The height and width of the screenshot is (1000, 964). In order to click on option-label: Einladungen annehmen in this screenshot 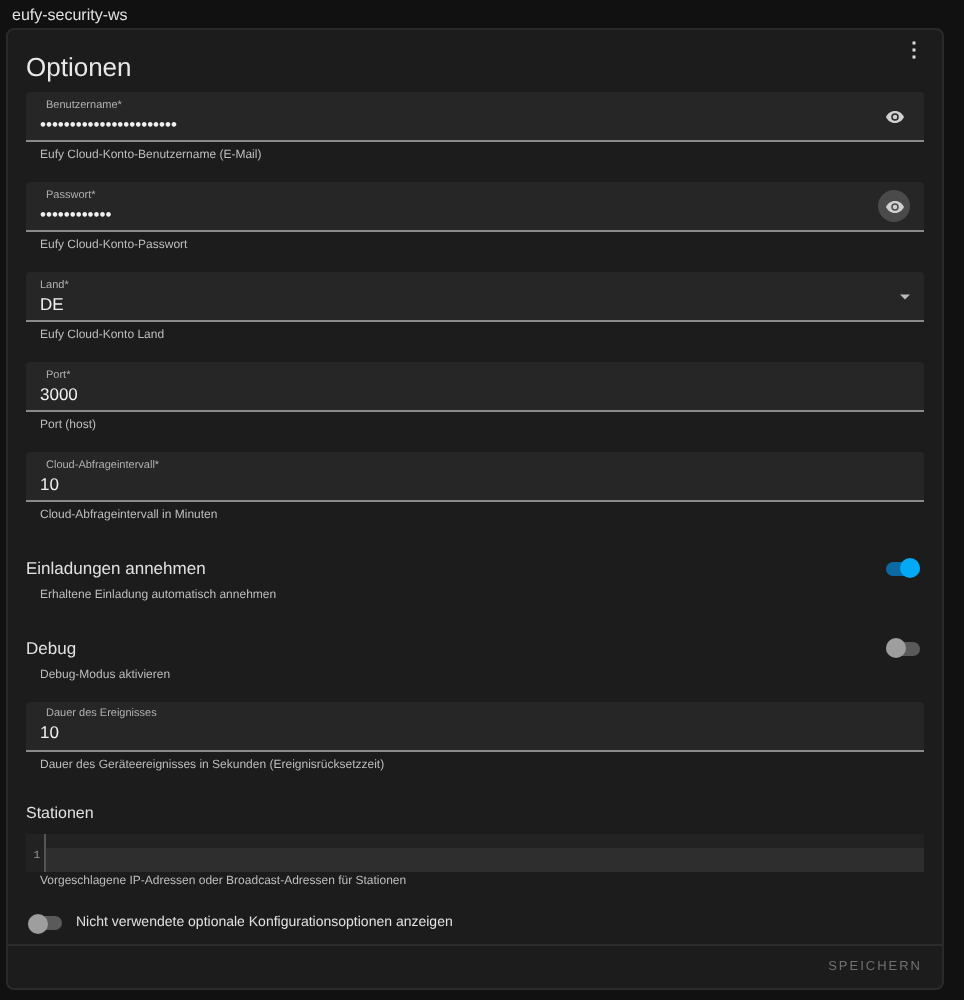, I will do `click(116, 569)`.